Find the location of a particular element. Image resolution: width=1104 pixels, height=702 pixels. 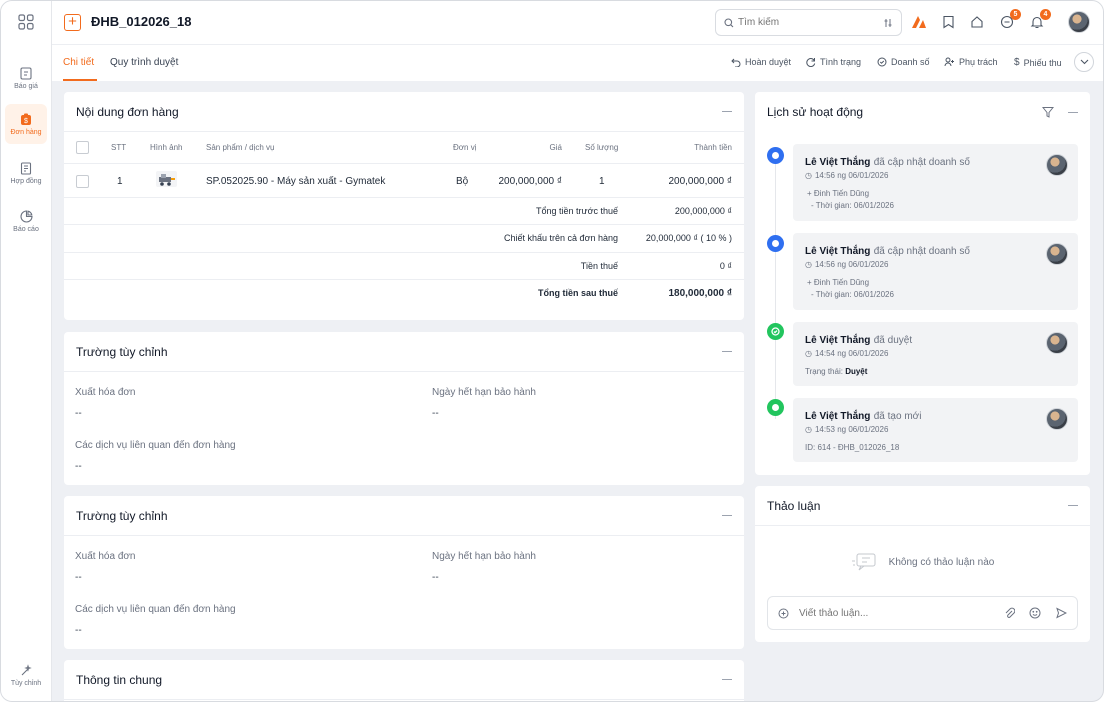

sidebar-item-quote: Báo giá is located at coordinates (26, 78).